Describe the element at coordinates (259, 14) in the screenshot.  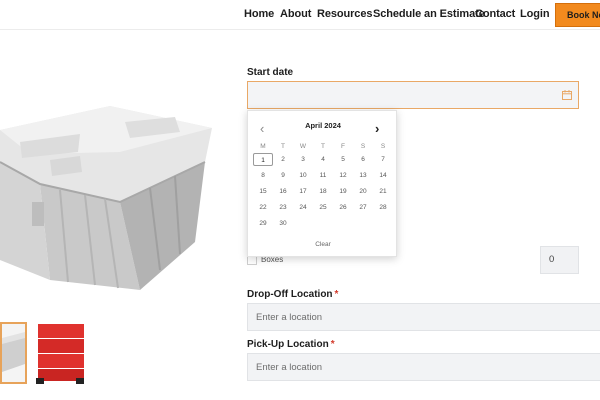
I see `nav-home: Home` at that location.